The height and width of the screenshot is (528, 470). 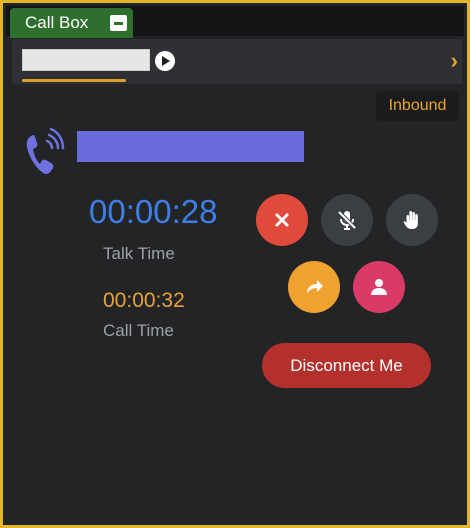 I want to click on chevron-right-icon: ›, so click(x=454, y=61).